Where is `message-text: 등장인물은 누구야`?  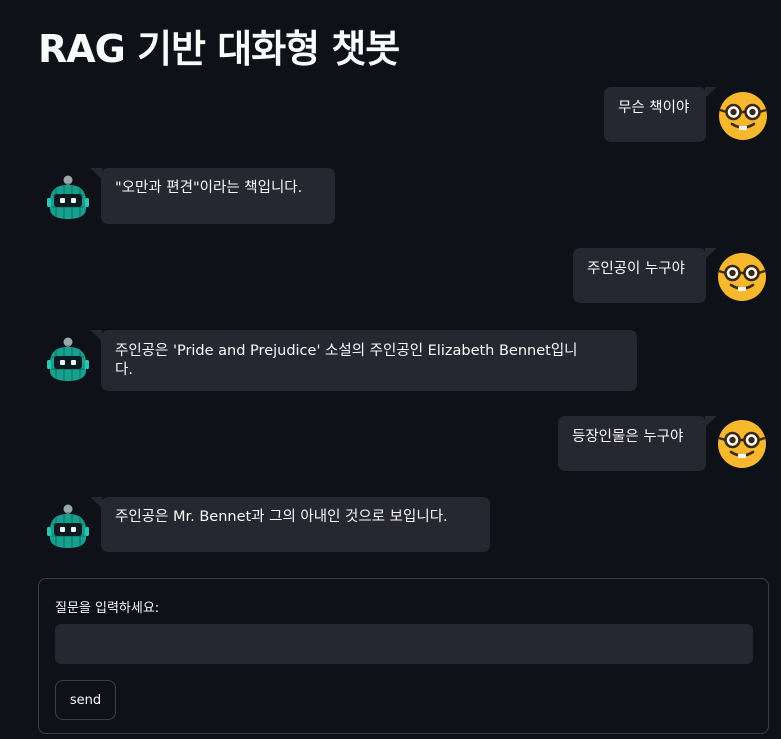
message-text: 등장인물은 누구야 is located at coordinates (628, 437).